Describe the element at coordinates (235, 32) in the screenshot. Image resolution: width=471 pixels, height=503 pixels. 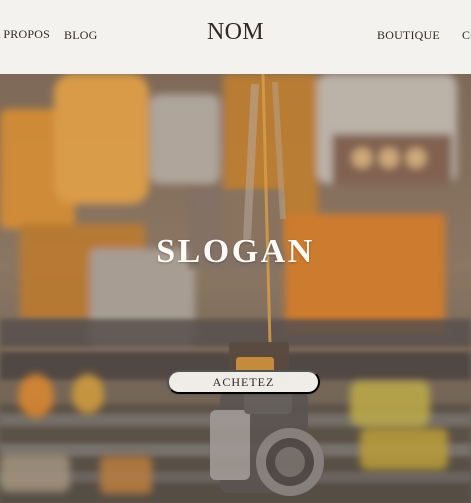
I see `site-brand: NOM` at that location.